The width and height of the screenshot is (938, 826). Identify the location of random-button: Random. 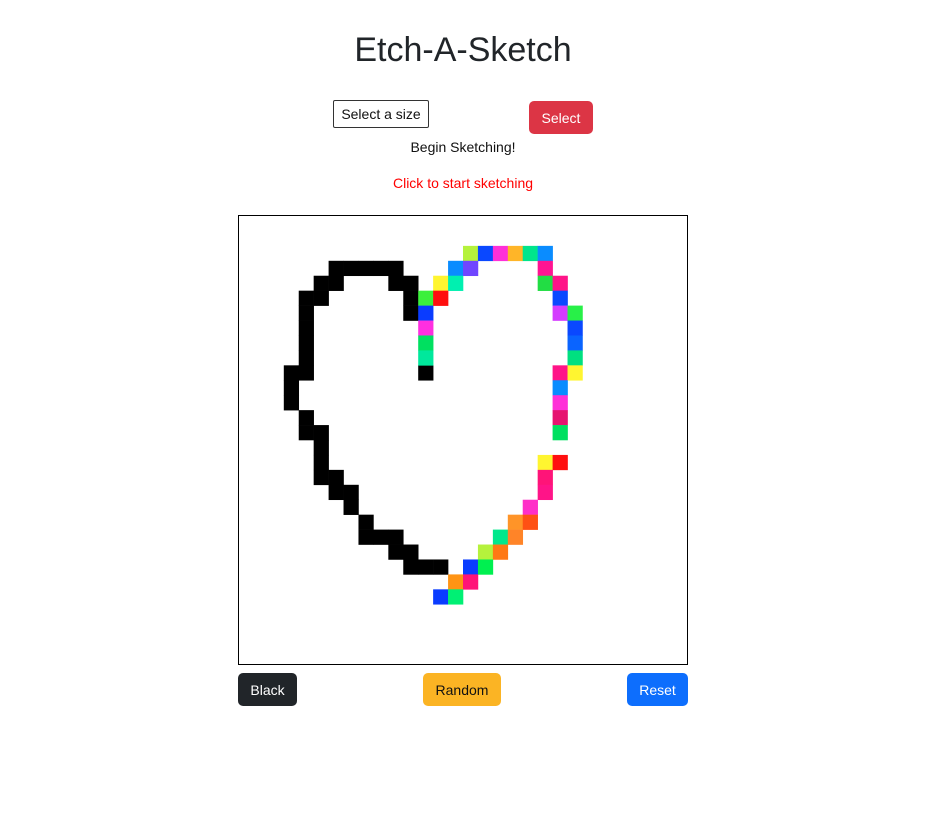
(462, 689).